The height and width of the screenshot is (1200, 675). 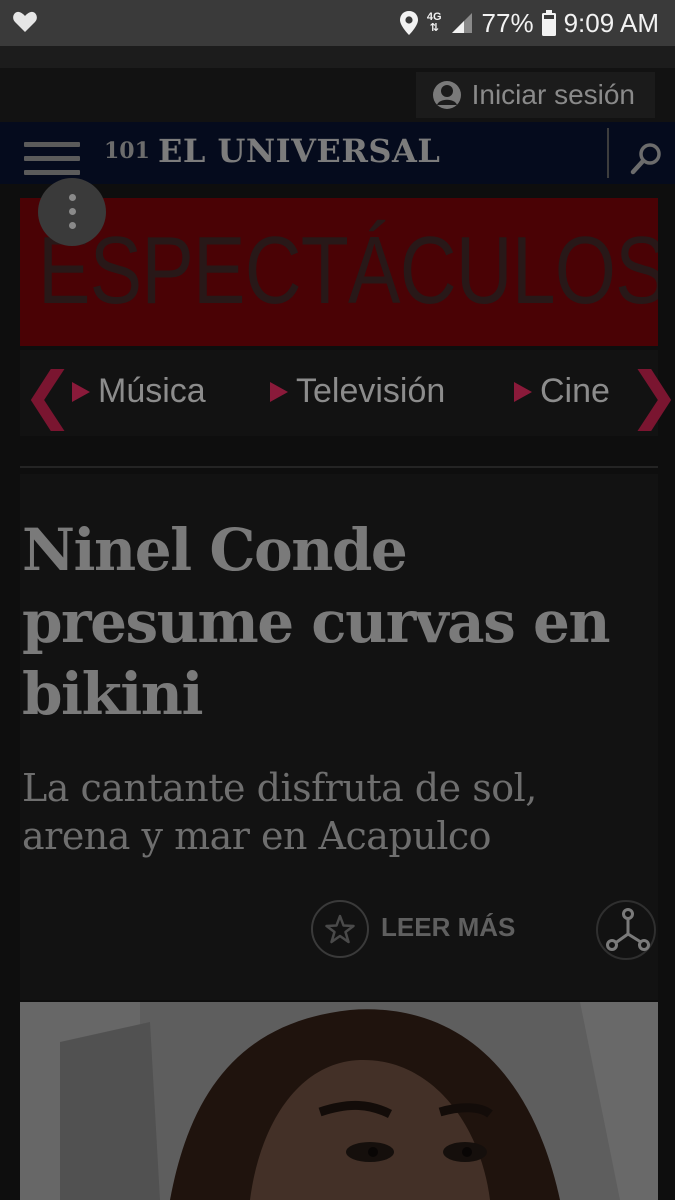 What do you see at coordinates (337, 95) in the screenshot?
I see `login-bar: Iniciar sesión` at bounding box center [337, 95].